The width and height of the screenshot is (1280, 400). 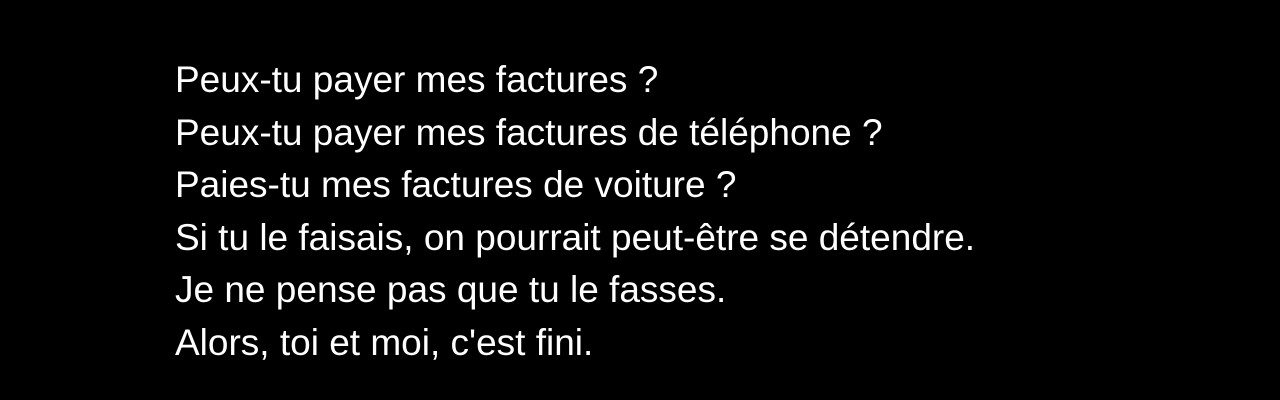 I want to click on lyrics-line-5: Je ne pense pas que tu le fasses., so click(x=451, y=289).